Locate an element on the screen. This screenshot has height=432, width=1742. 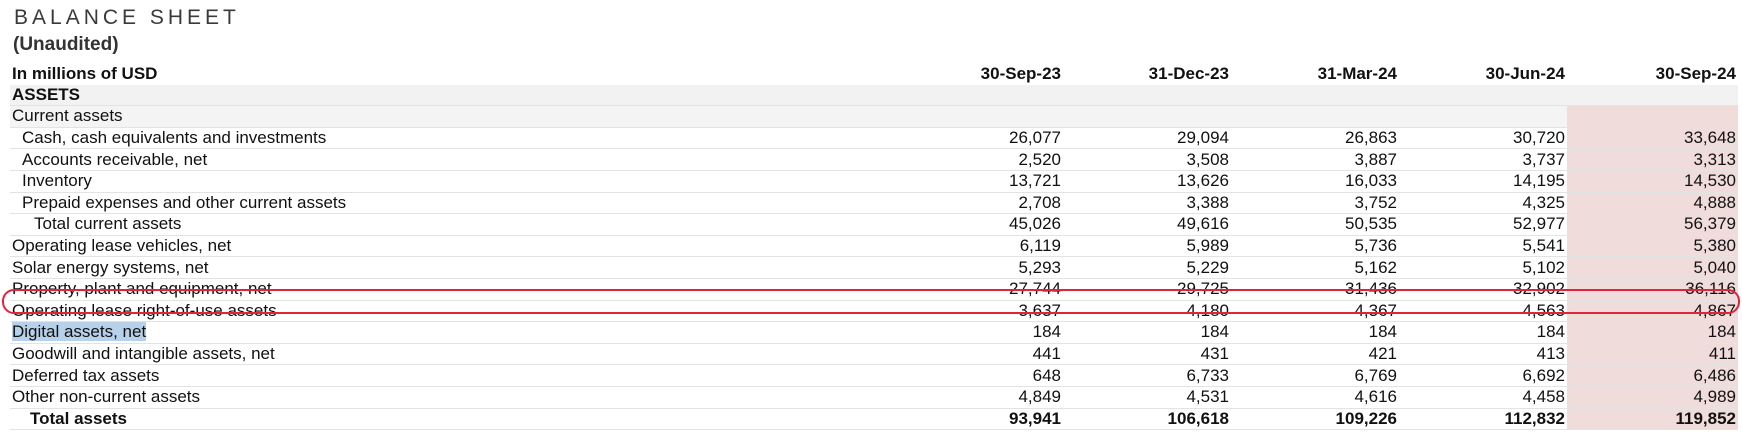
value-cell: 52,977 is located at coordinates (1483, 224).